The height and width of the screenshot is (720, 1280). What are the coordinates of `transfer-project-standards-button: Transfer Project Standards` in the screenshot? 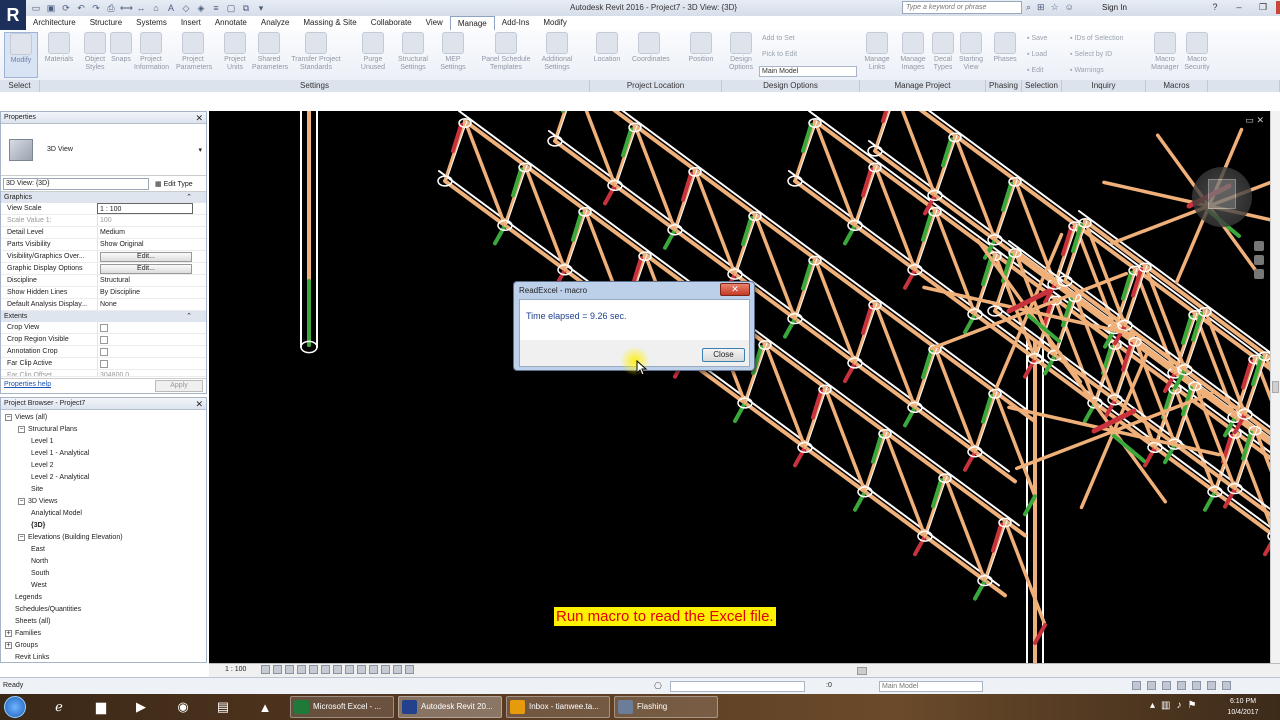 It's located at (316, 55).